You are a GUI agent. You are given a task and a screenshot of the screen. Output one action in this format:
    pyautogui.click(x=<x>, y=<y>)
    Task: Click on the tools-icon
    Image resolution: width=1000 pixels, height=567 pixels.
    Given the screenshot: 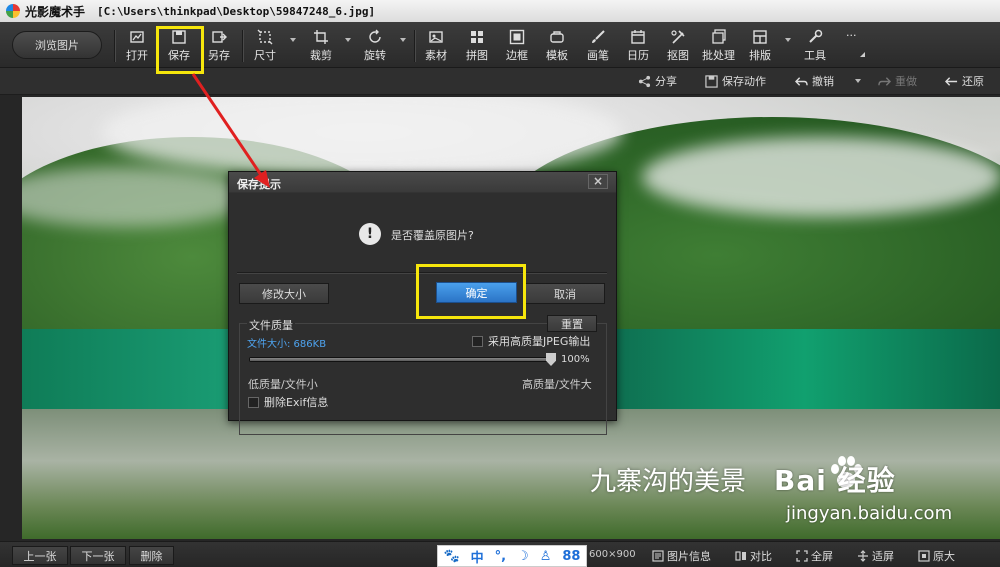 What is the action you would take?
    pyautogui.click(x=816, y=36)
    